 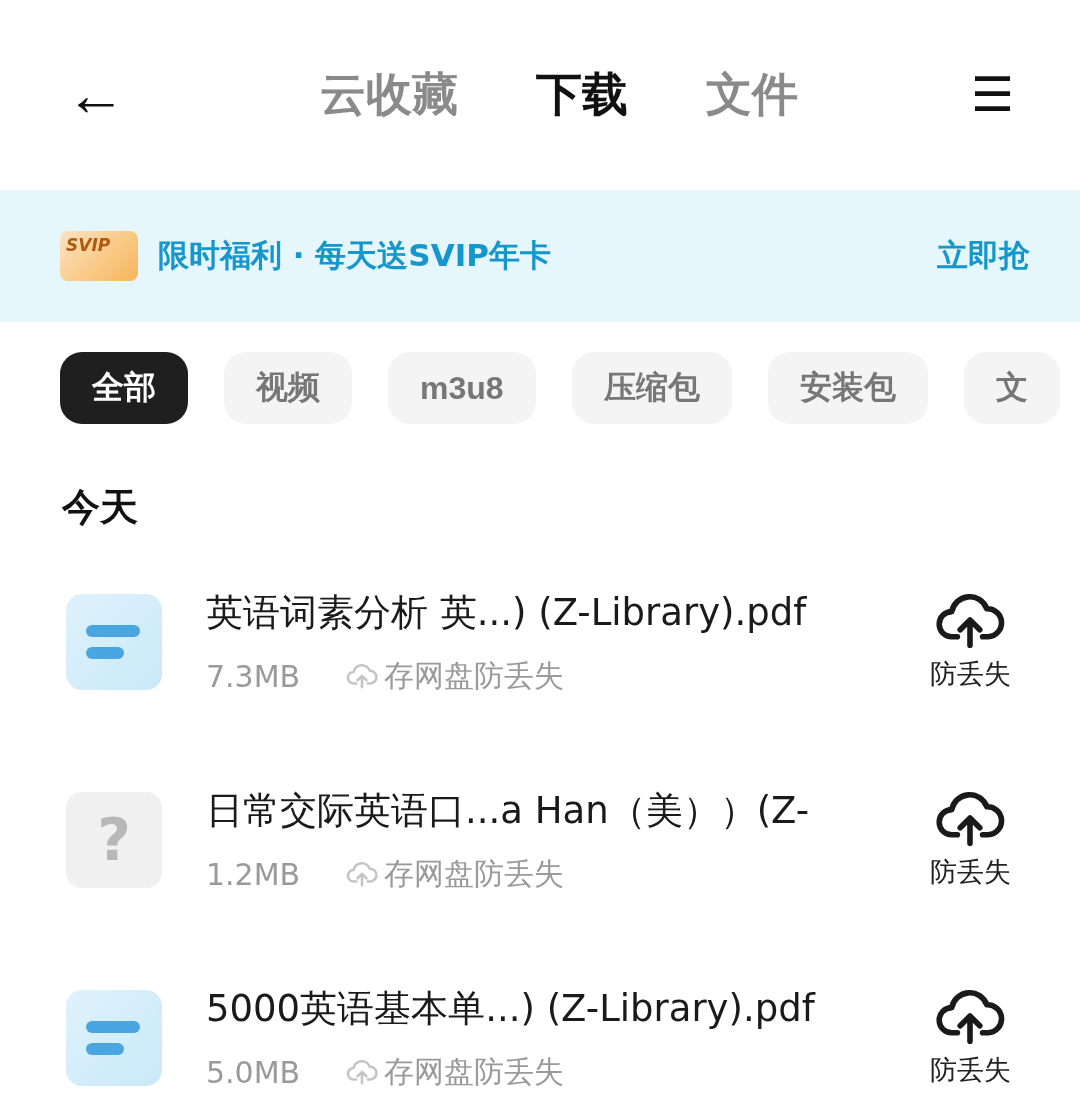 I want to click on filter-chip: 压缩包, so click(x=651, y=388).